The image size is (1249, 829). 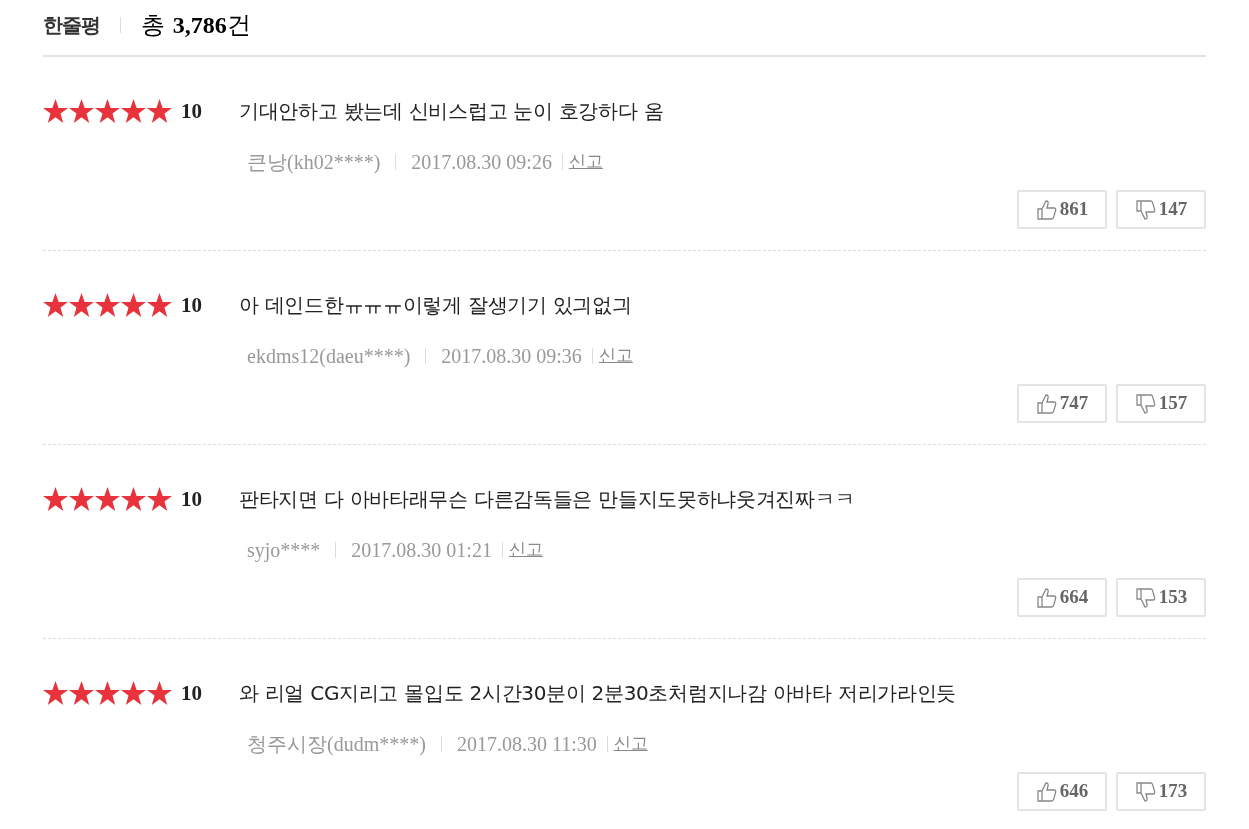 What do you see at coordinates (1161, 597) in the screenshot?
I see `dislike-button: 153` at bounding box center [1161, 597].